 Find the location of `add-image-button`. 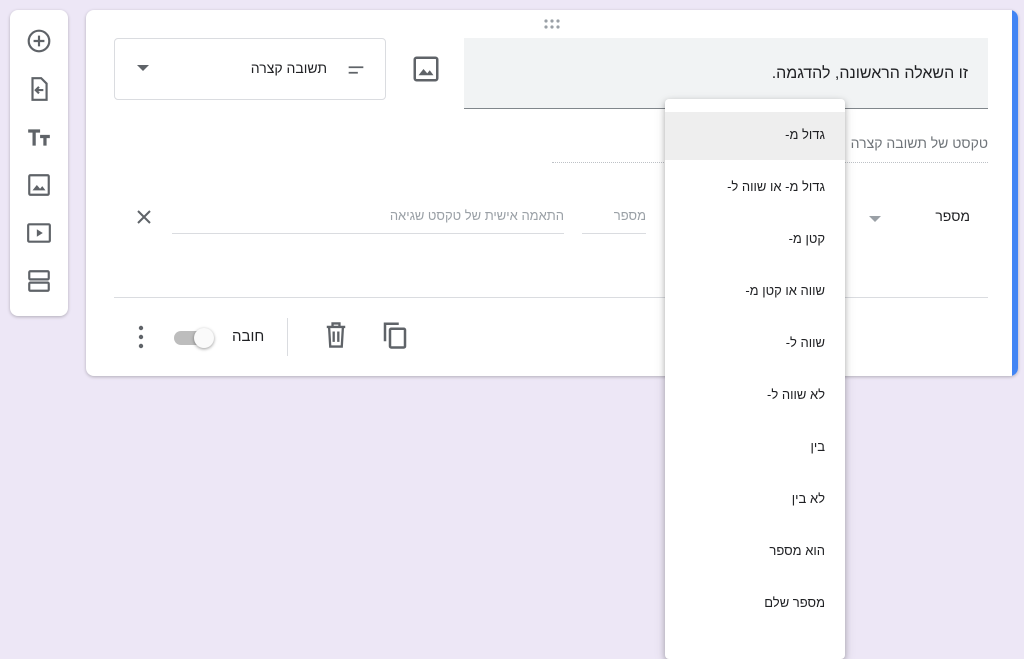

add-image-button is located at coordinates (39, 185).